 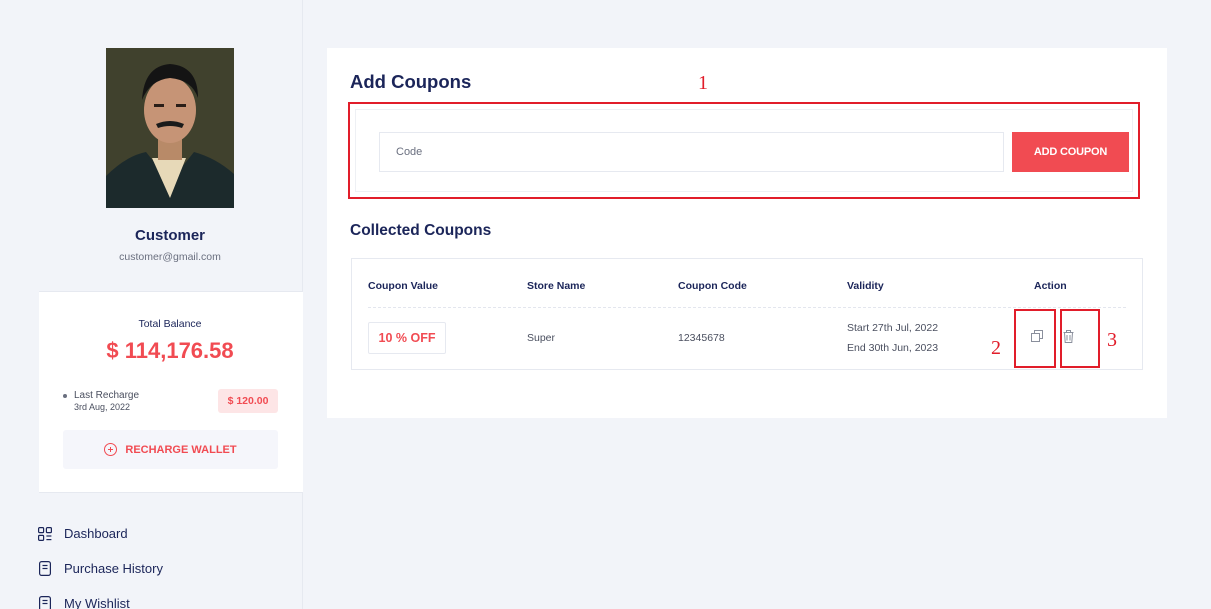 I want to click on sidebar-item-label: My Wishlist, so click(x=97, y=602).